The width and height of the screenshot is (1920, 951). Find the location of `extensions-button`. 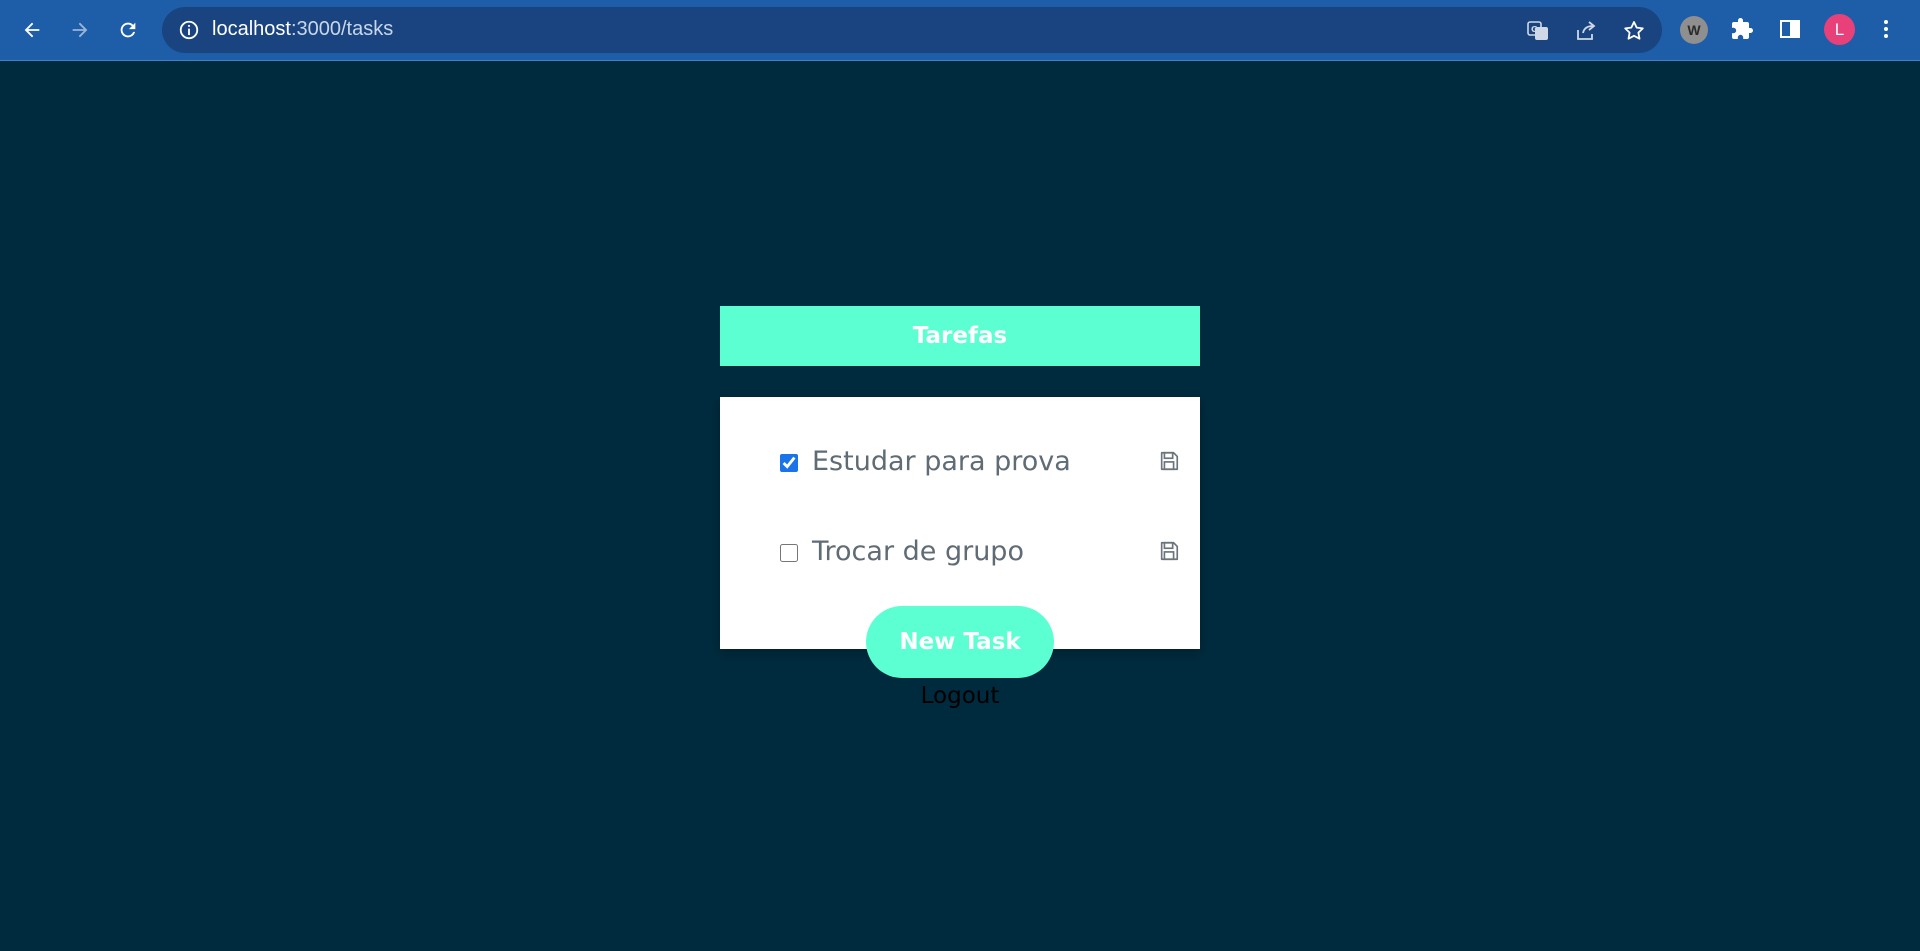

extensions-button is located at coordinates (1742, 29).